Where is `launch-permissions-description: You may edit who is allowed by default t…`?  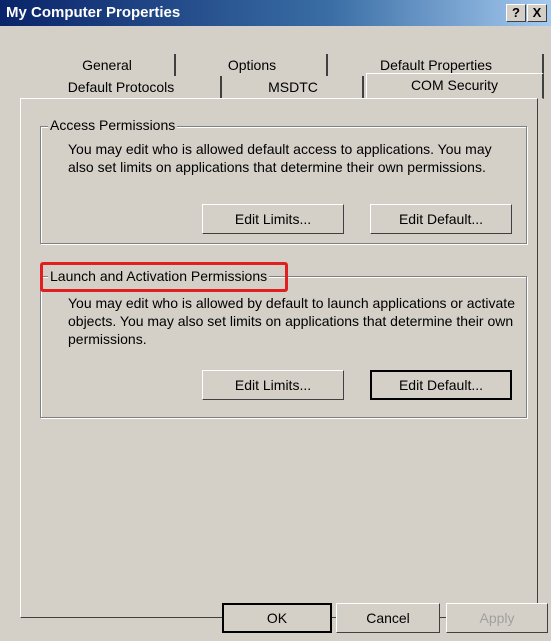 launch-permissions-description: You may edit who is allowed by default t… is located at coordinates (291, 321).